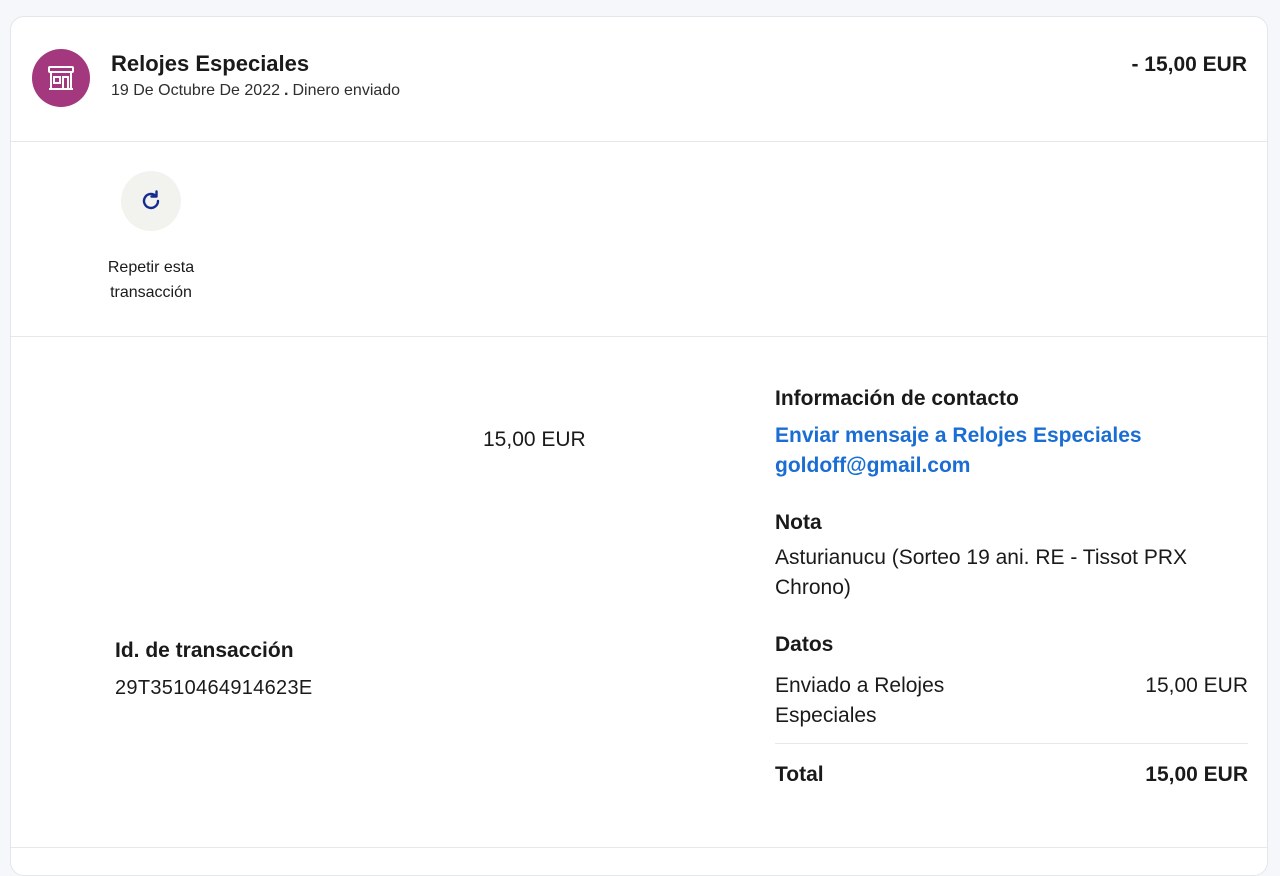 Image resolution: width=1280 pixels, height=876 pixels. I want to click on sent-to-label: Enviado a Relojes Especiales, so click(860, 700).